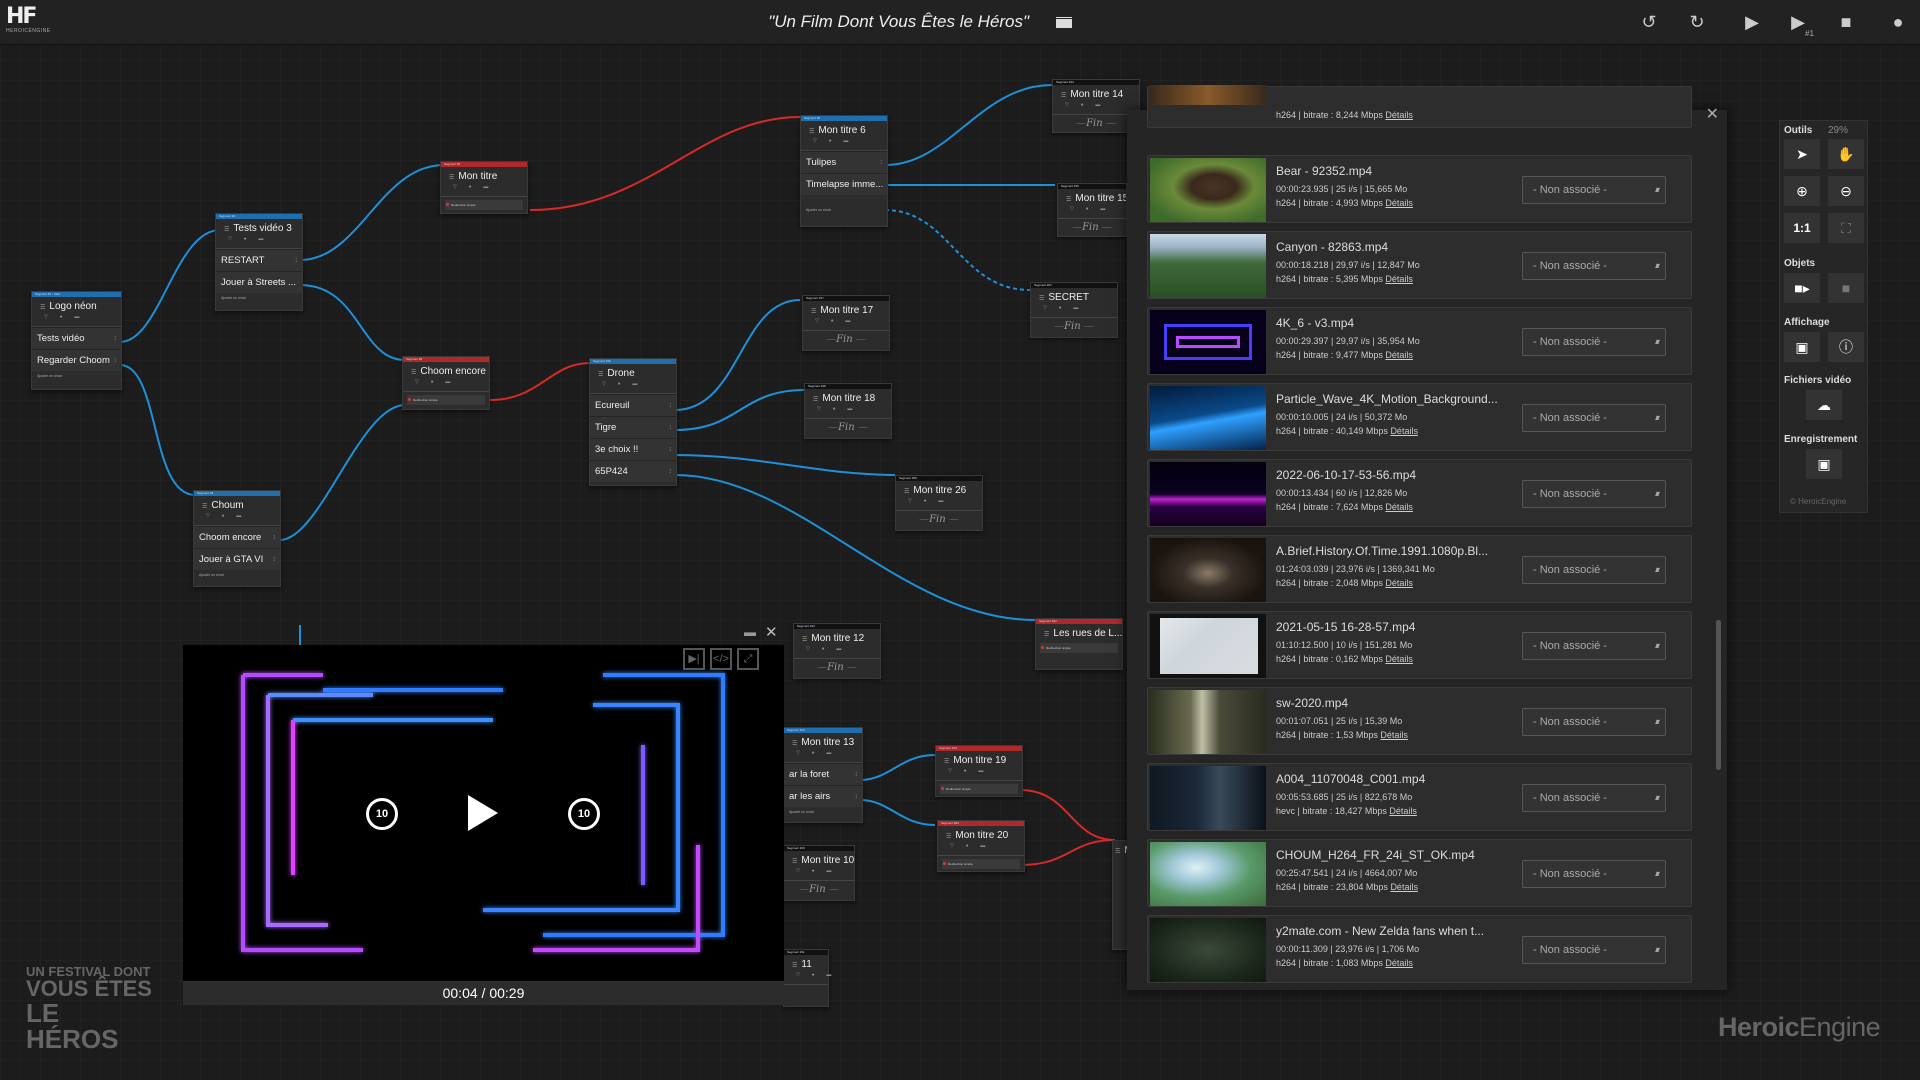 The height and width of the screenshot is (1080, 1920). I want to click on node-choice: Choom encore, so click(237, 537).